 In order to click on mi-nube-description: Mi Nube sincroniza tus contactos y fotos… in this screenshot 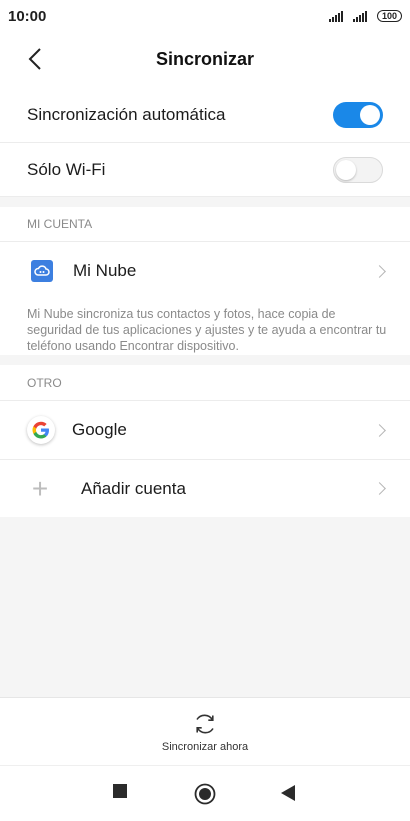, I will do `click(207, 330)`.